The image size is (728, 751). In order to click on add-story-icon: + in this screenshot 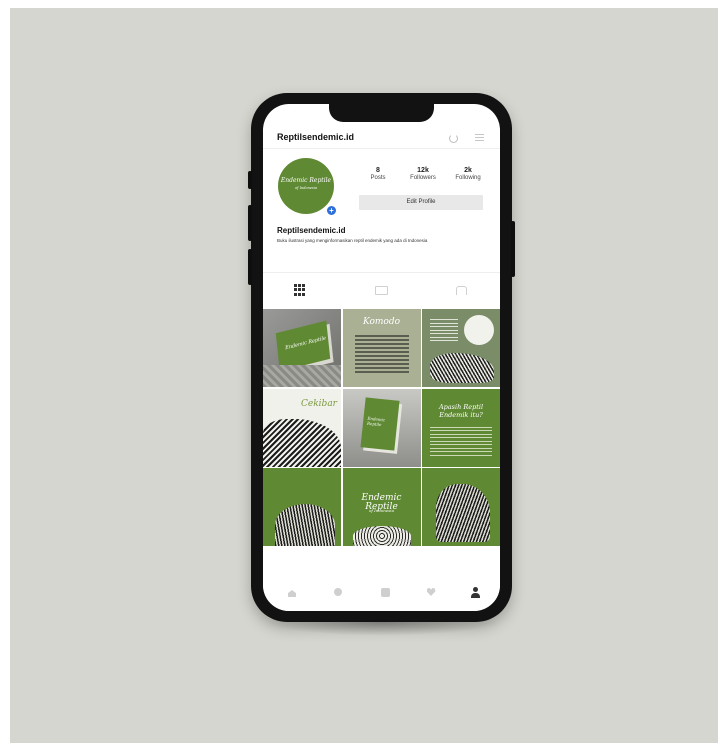, I will do `click(331, 210)`.